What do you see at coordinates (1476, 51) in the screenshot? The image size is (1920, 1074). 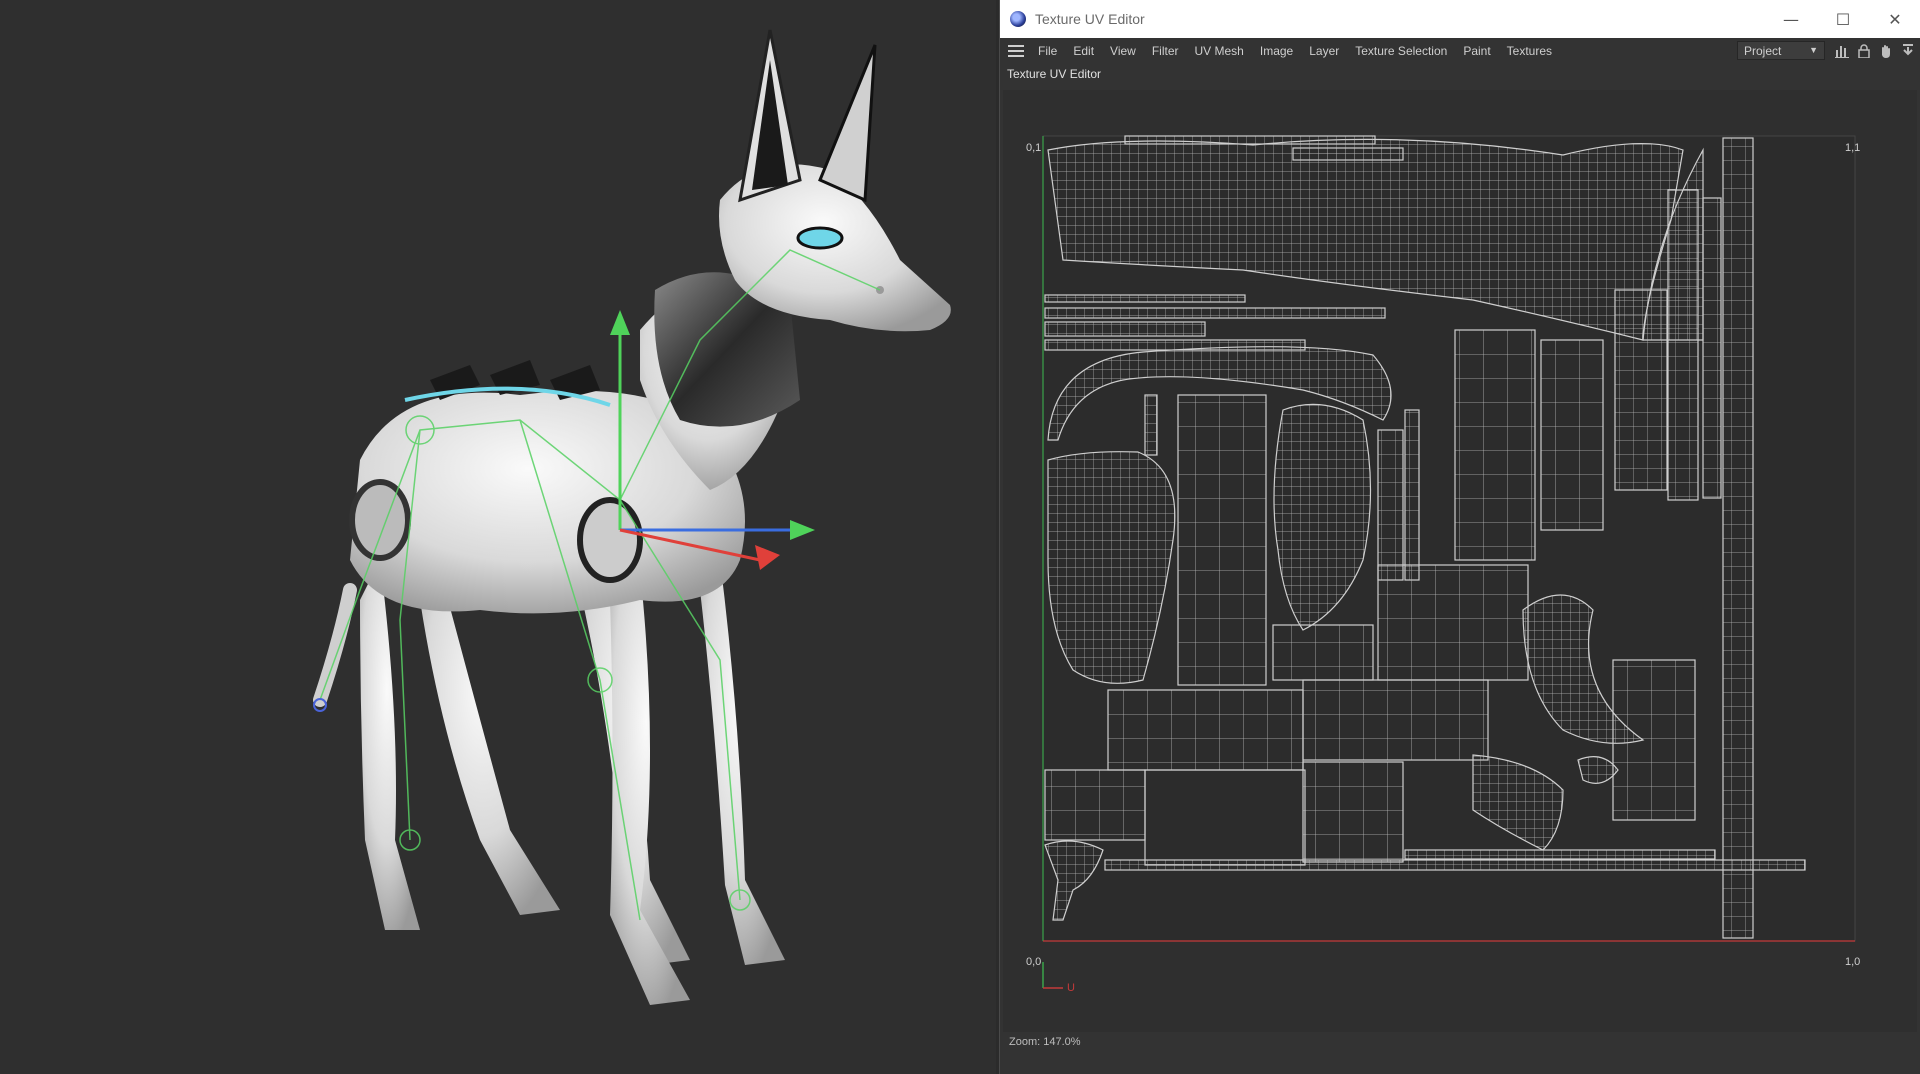 I see `menu-paint: Paint` at bounding box center [1476, 51].